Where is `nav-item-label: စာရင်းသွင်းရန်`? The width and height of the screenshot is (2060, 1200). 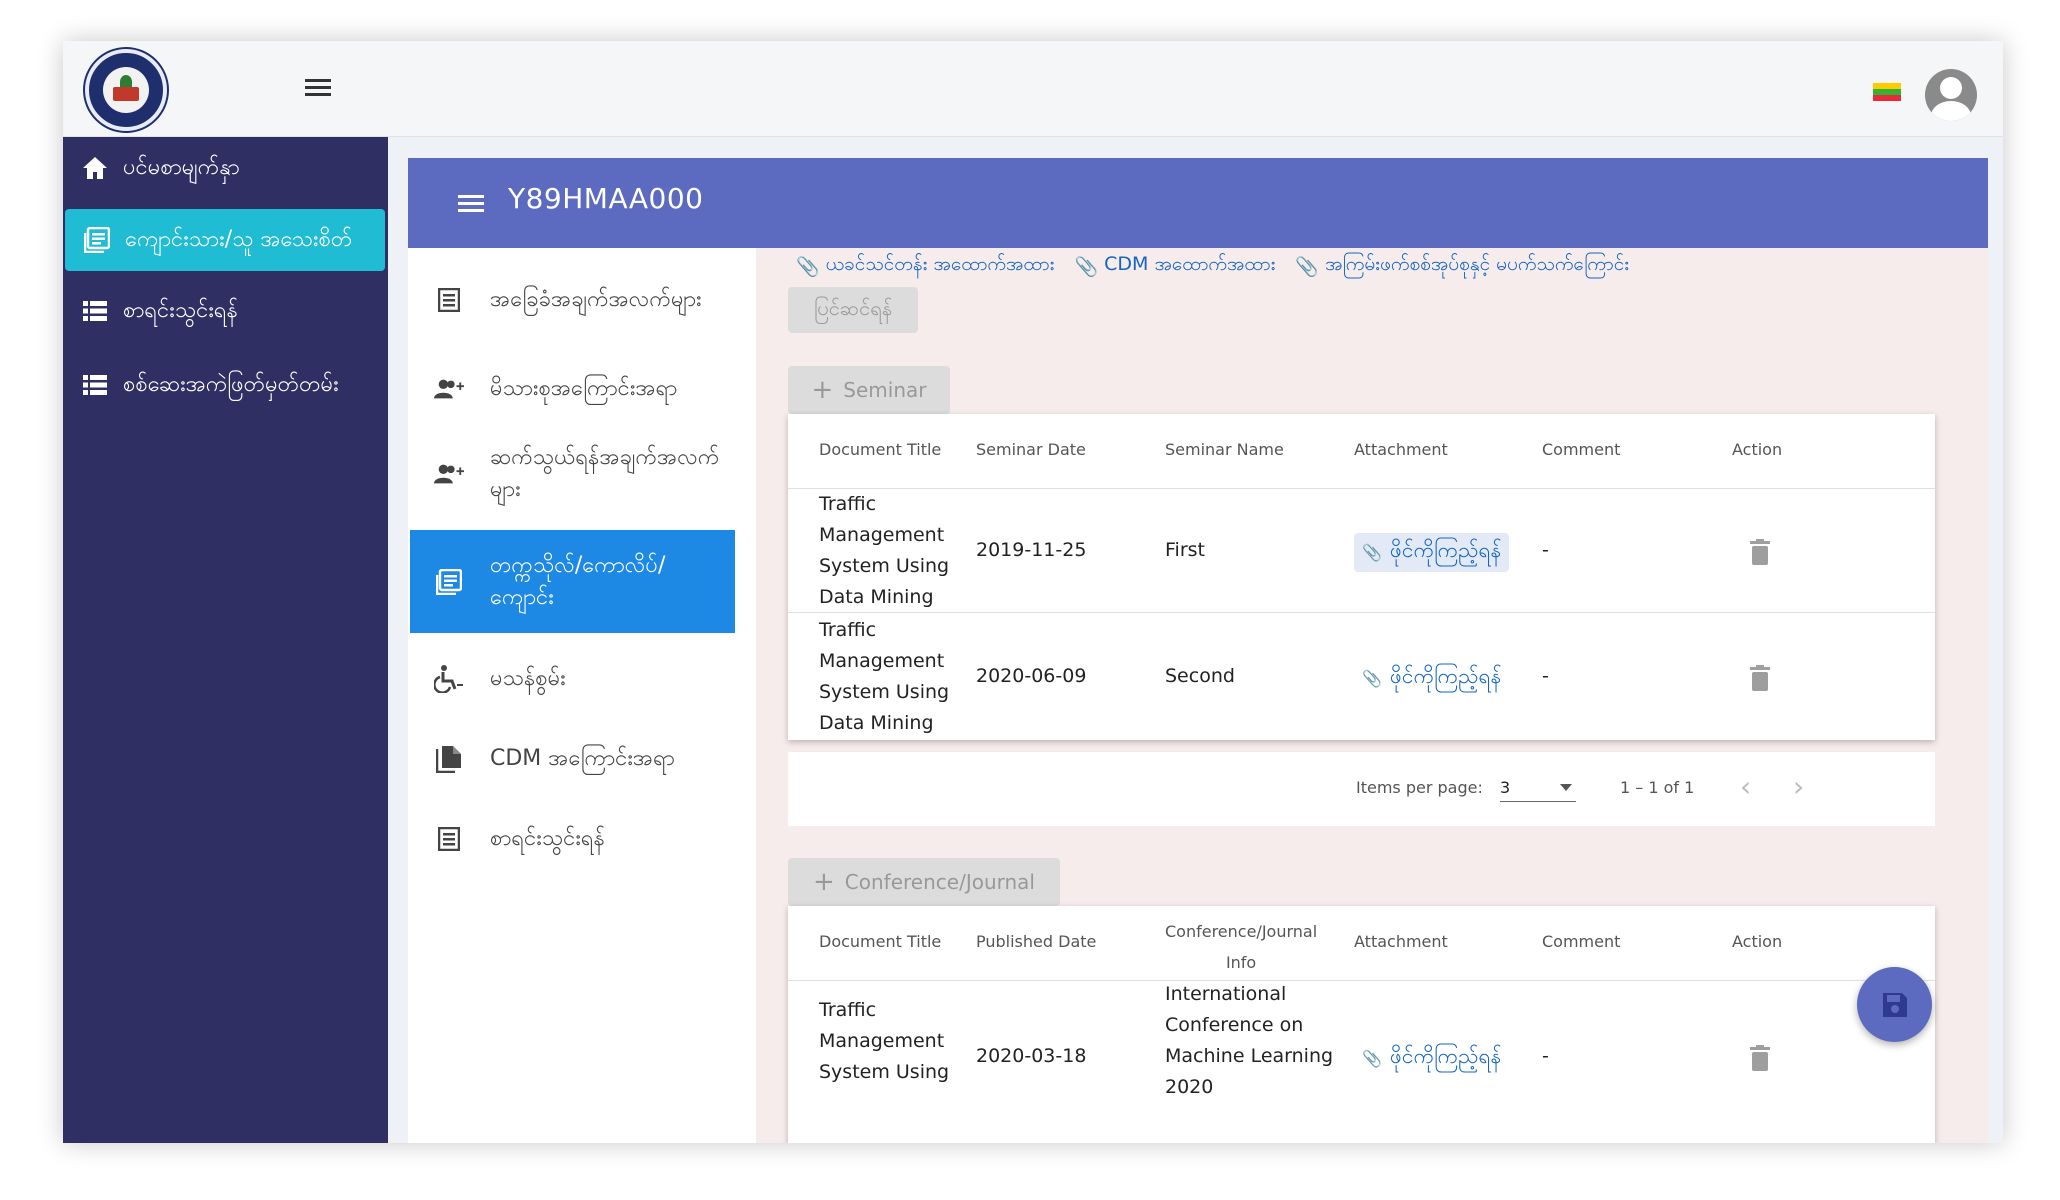
nav-item-label: စာရင်းသွင်းရန် is located at coordinates (547, 838).